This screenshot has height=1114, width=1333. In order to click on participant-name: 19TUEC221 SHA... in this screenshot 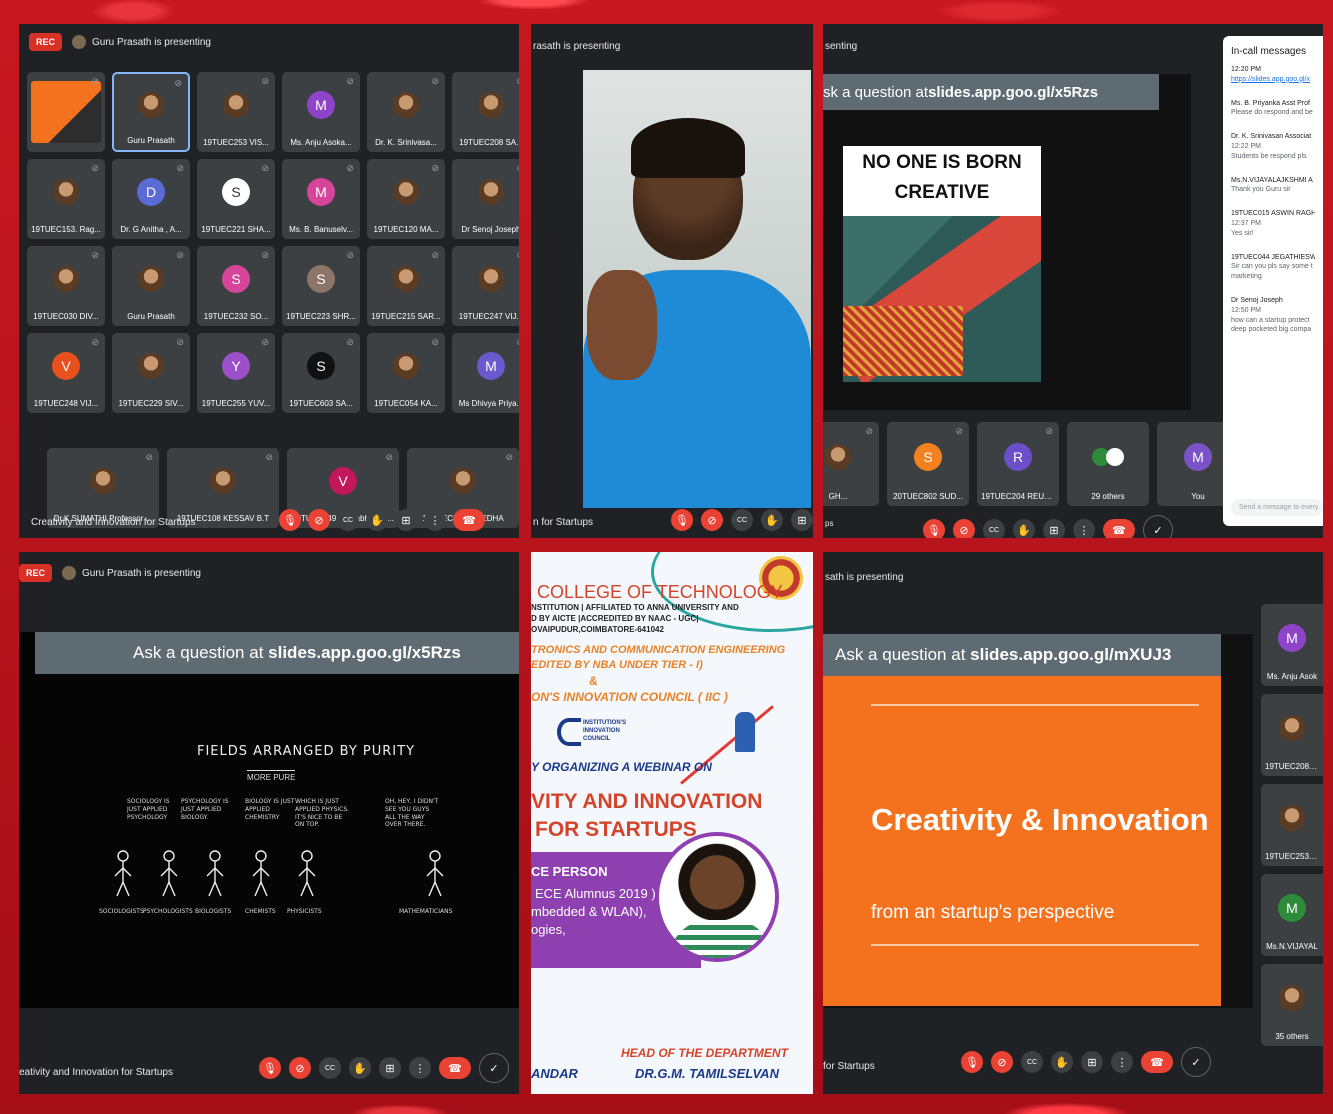, I will do `click(236, 229)`.